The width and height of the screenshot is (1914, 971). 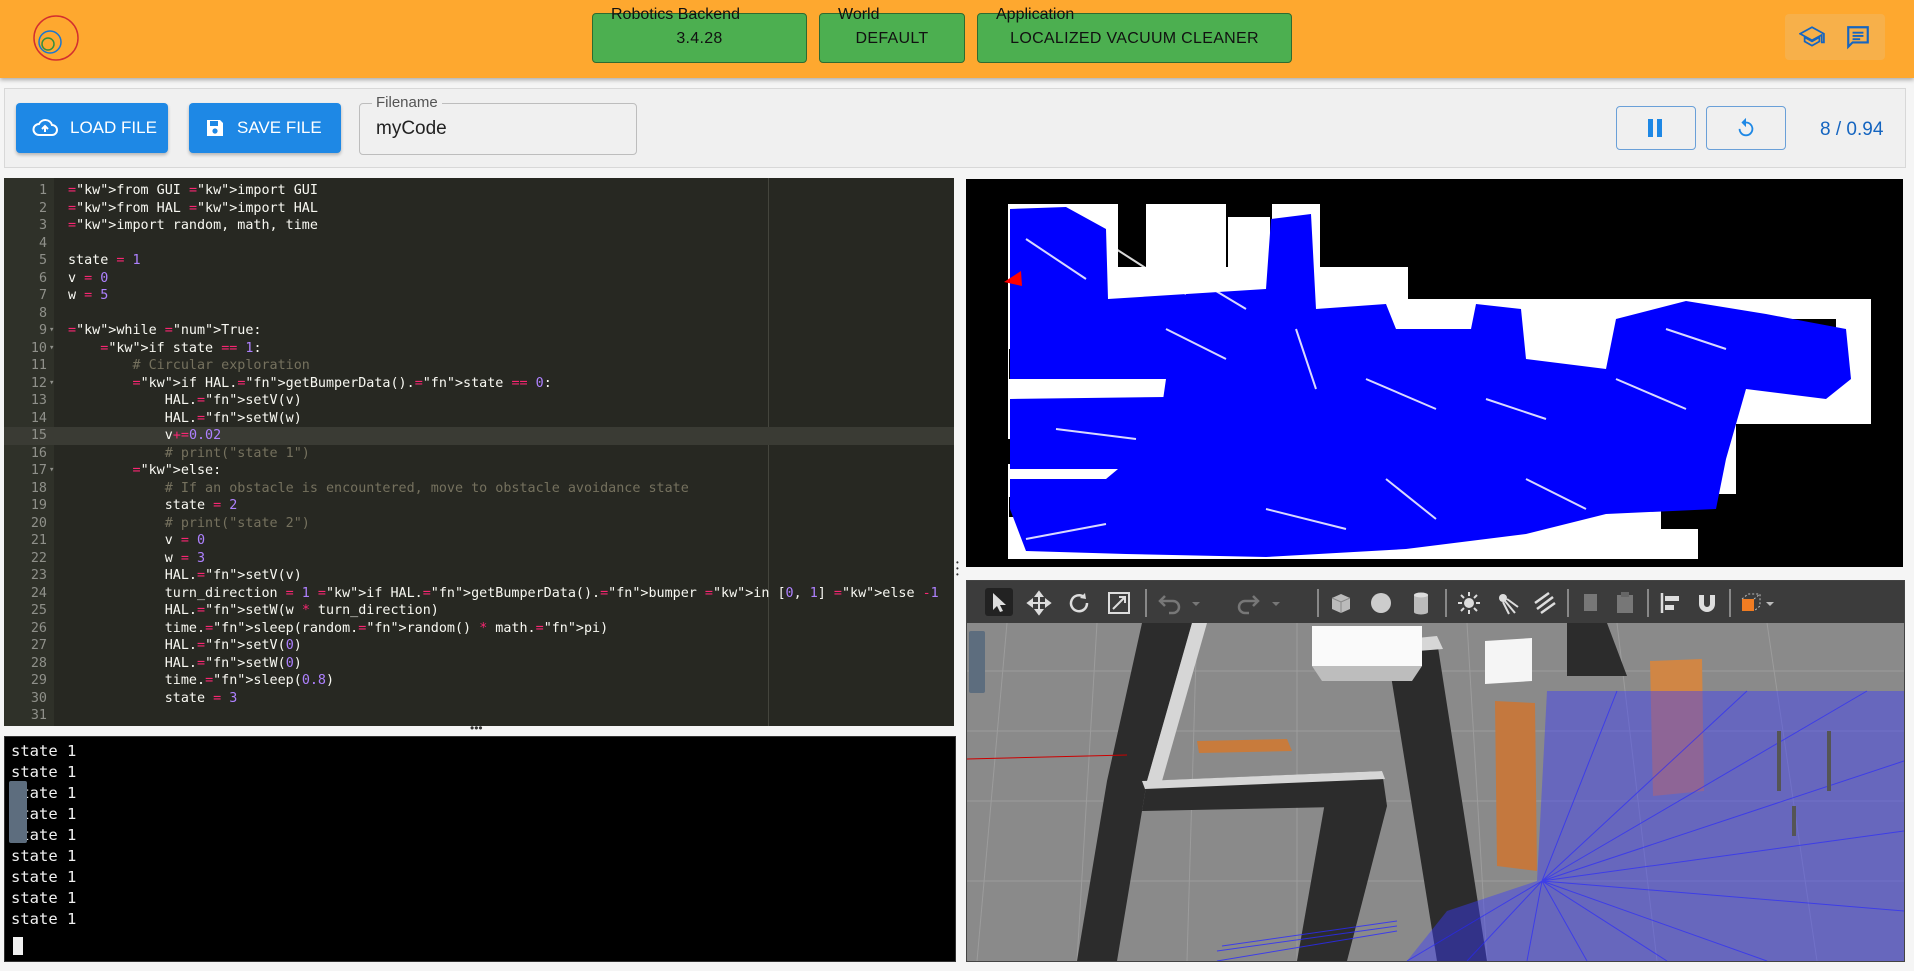 I want to click on reset-button, so click(x=1746, y=128).